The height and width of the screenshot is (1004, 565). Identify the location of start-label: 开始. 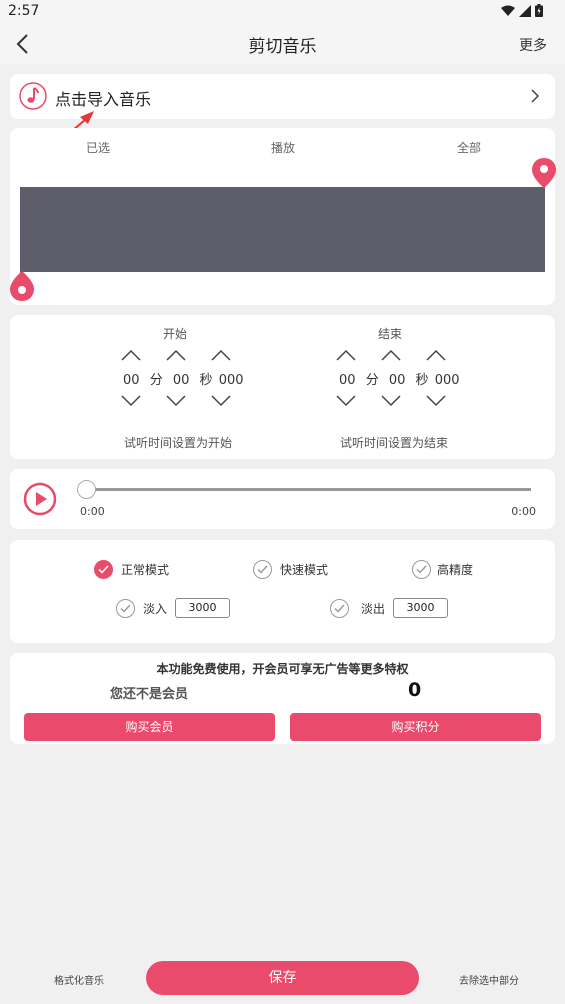
(175, 334).